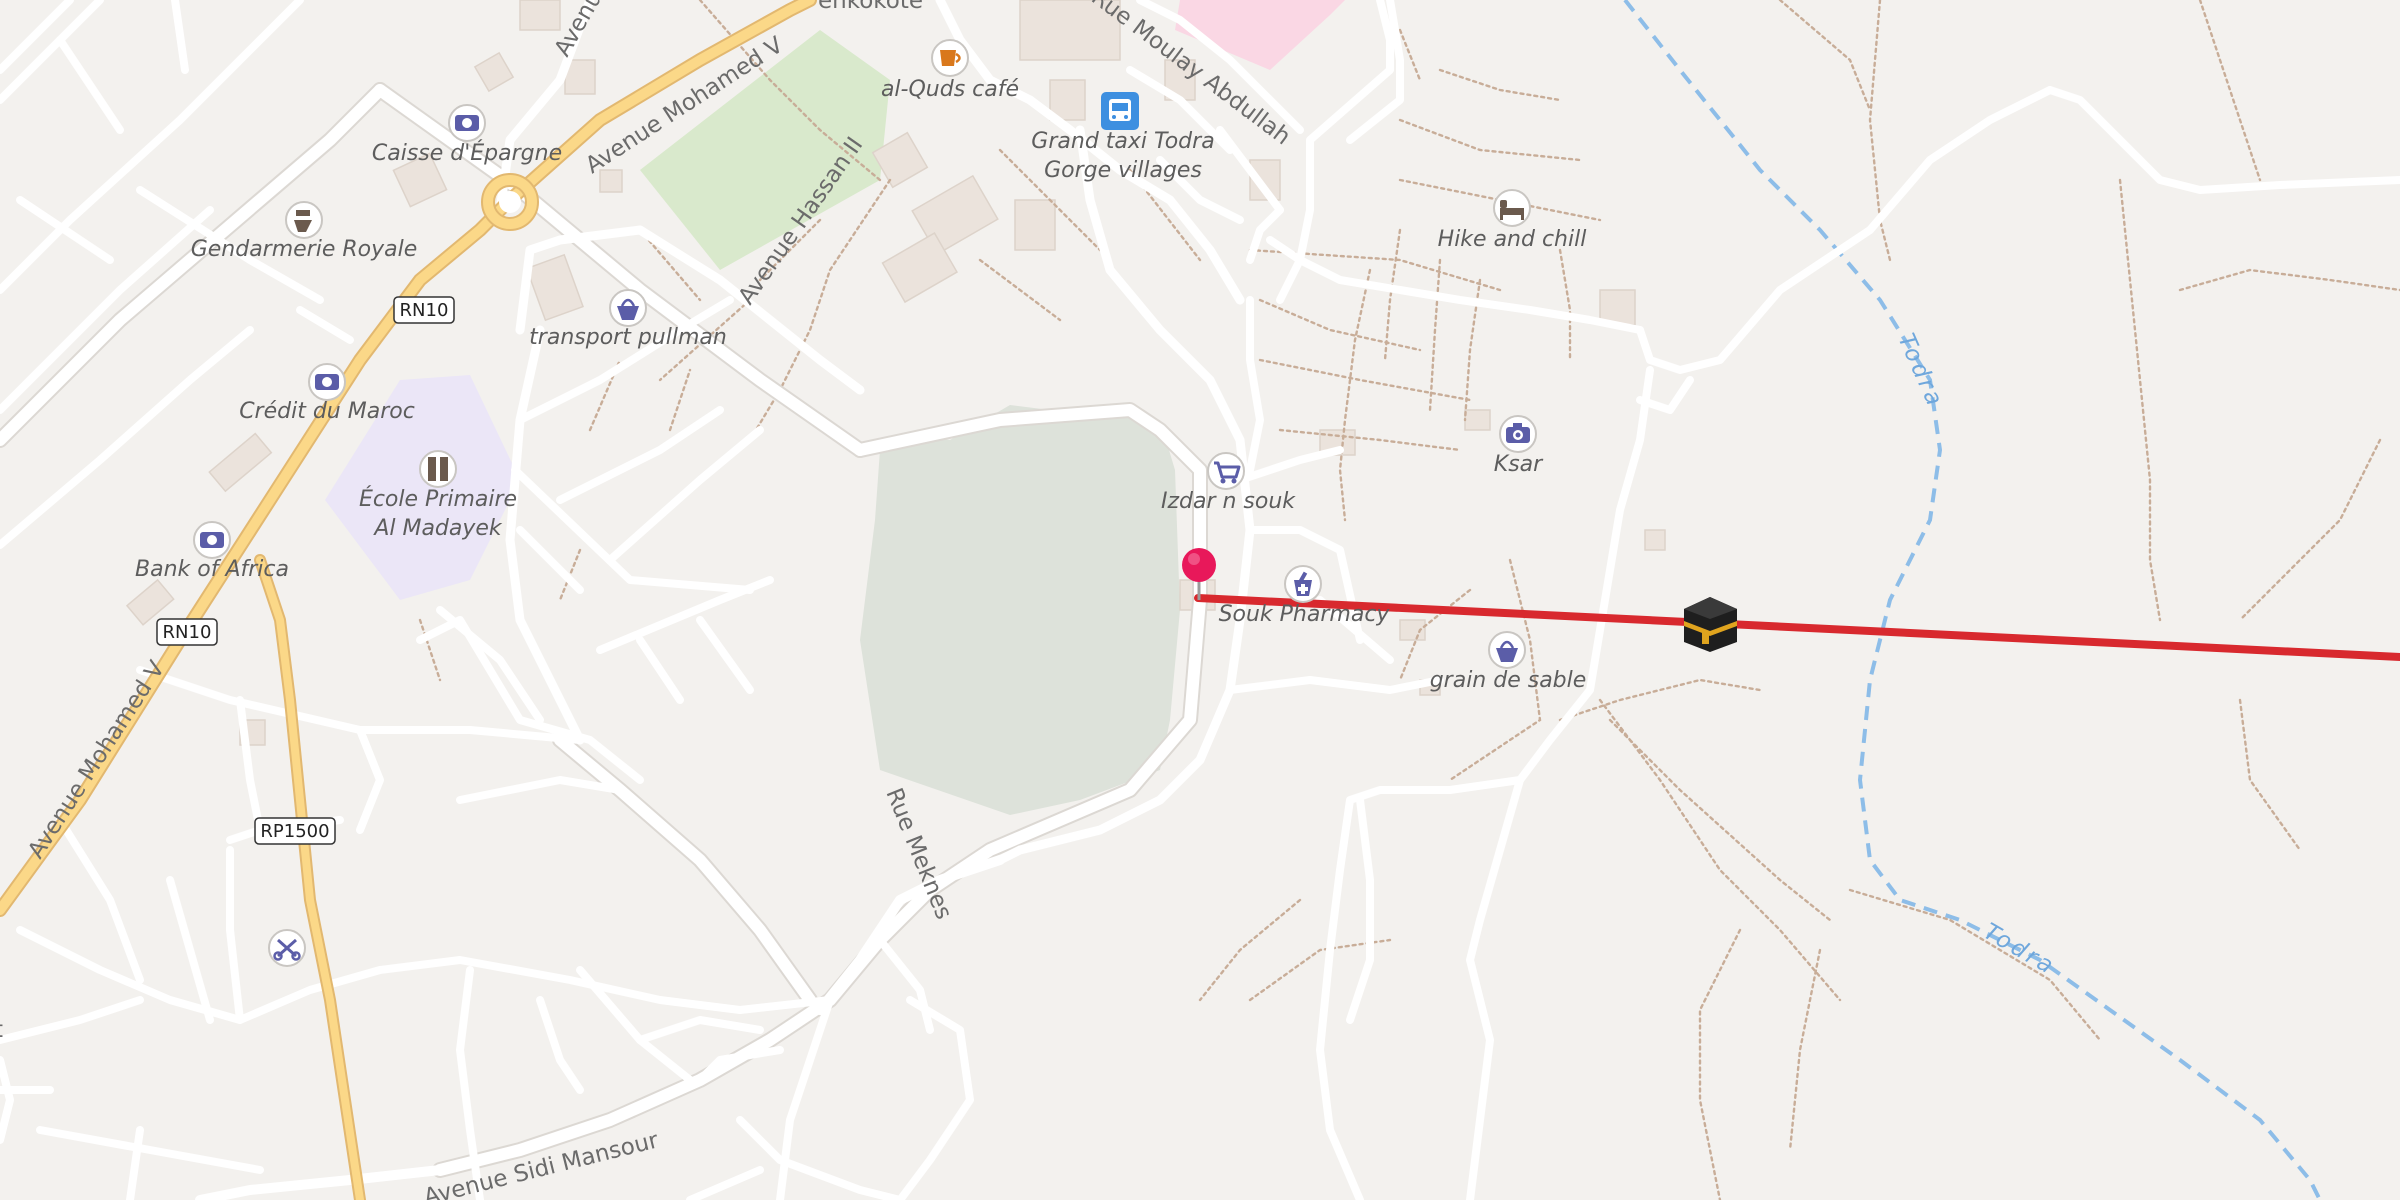 This screenshot has width=2400, height=1200. Describe the element at coordinates (1122, 141) in the screenshot. I see `svg-text: Grand taxi Todra` at that location.